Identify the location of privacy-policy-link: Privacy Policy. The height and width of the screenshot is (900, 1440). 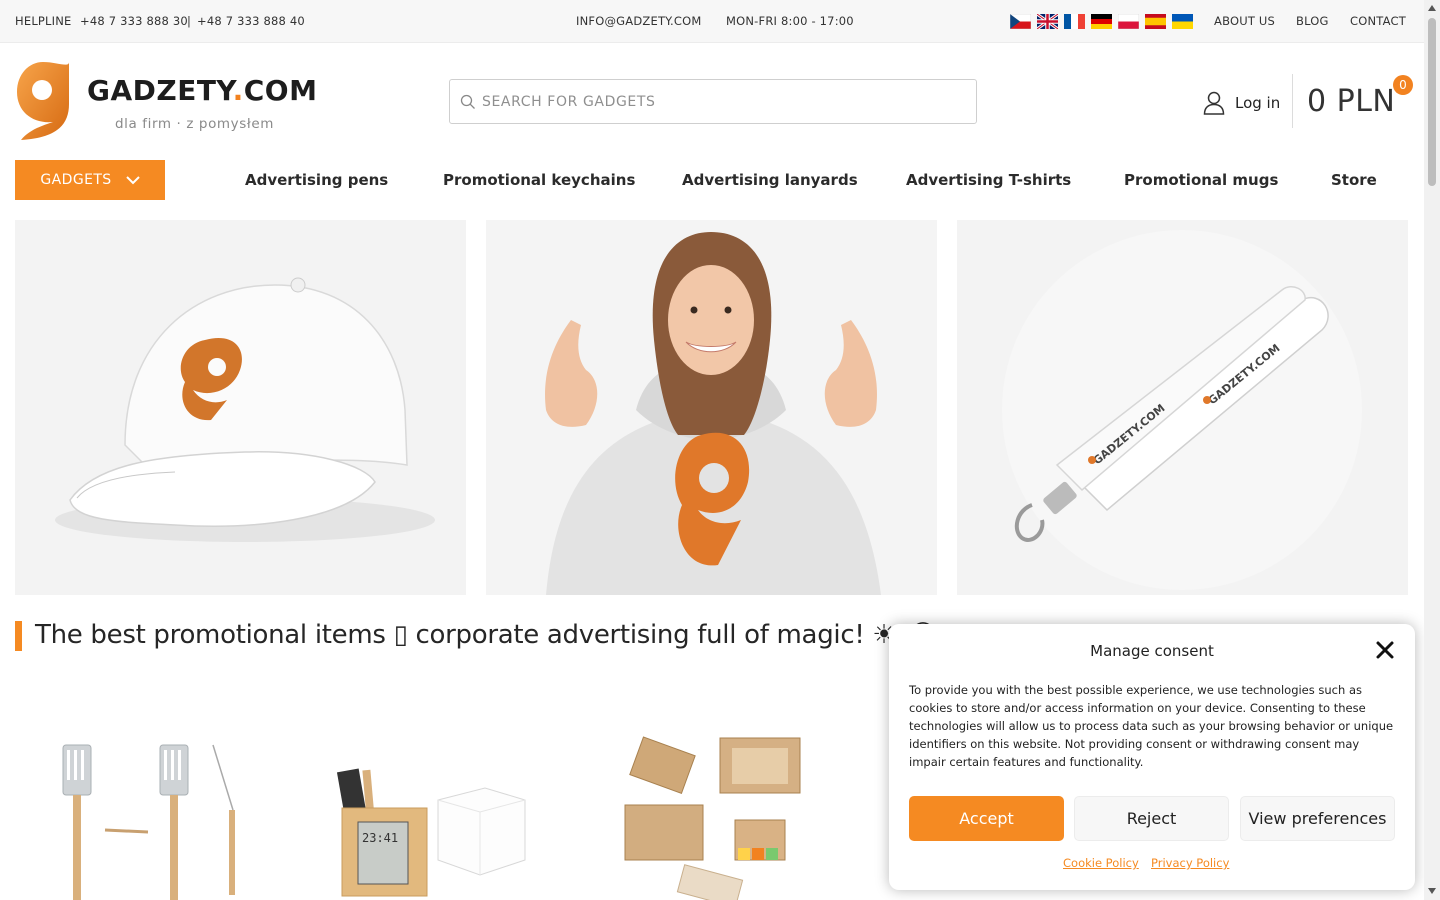
(1190, 863).